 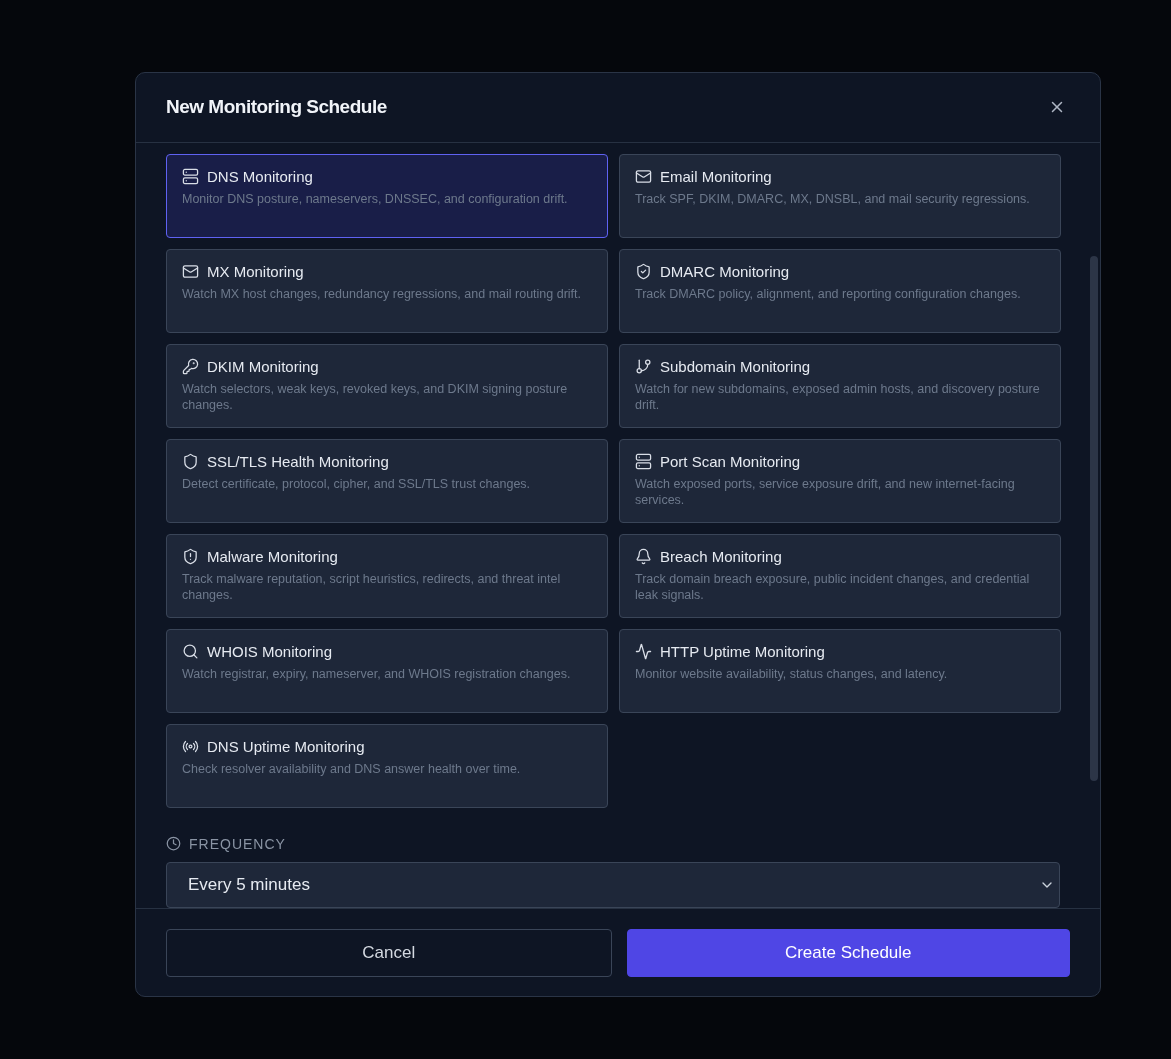 I want to click on option-description: Watch for new subdomains, exposed admin hosts, and discovery posture drift., so click(x=838, y=396).